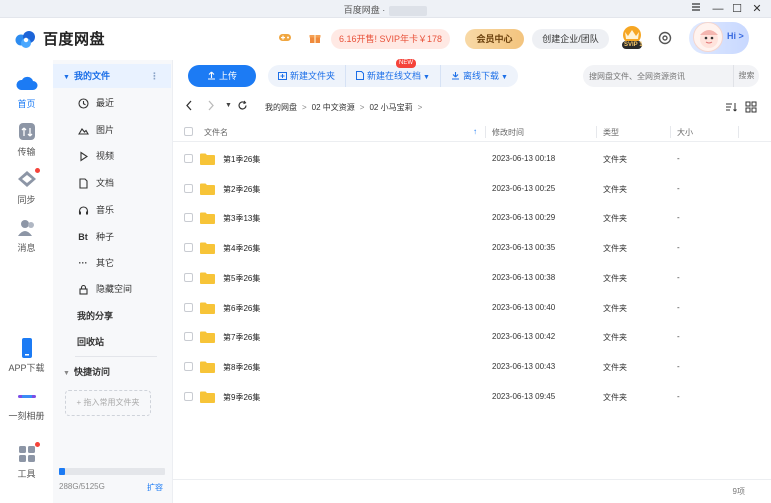  I want to click on left-nav-rail: 首页 传输 同步 消息 APP下载 一刻相册 工具, so click(26, 281).